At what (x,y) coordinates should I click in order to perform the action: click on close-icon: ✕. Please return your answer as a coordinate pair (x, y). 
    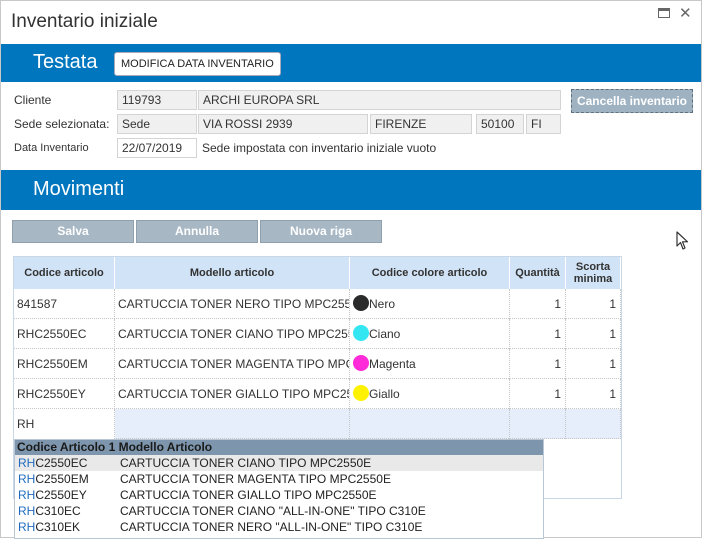
    Looking at the image, I should click on (685, 13).